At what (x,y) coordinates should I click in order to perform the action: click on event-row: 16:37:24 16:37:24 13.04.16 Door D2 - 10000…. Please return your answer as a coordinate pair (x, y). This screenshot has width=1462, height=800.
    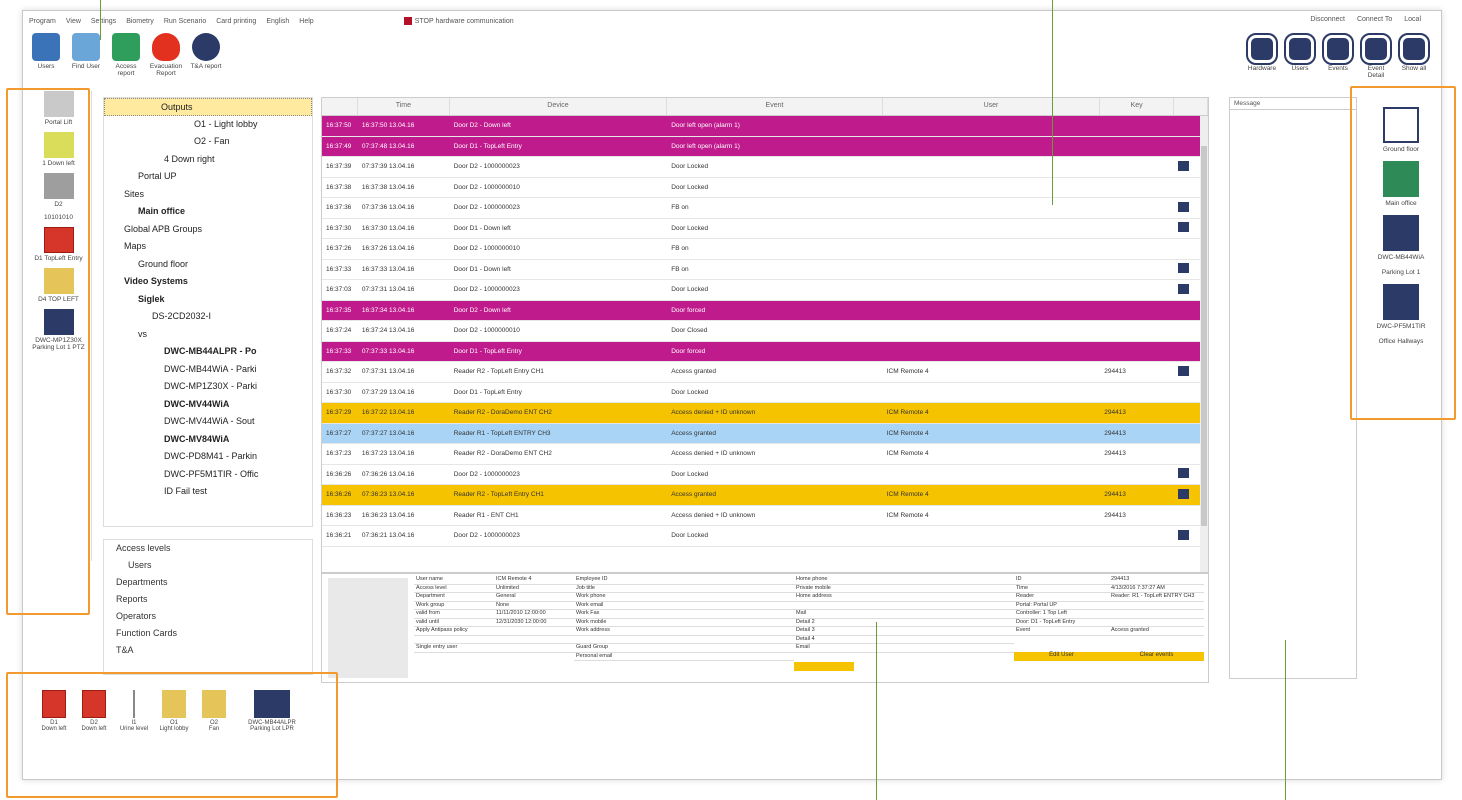
    Looking at the image, I should click on (765, 331).